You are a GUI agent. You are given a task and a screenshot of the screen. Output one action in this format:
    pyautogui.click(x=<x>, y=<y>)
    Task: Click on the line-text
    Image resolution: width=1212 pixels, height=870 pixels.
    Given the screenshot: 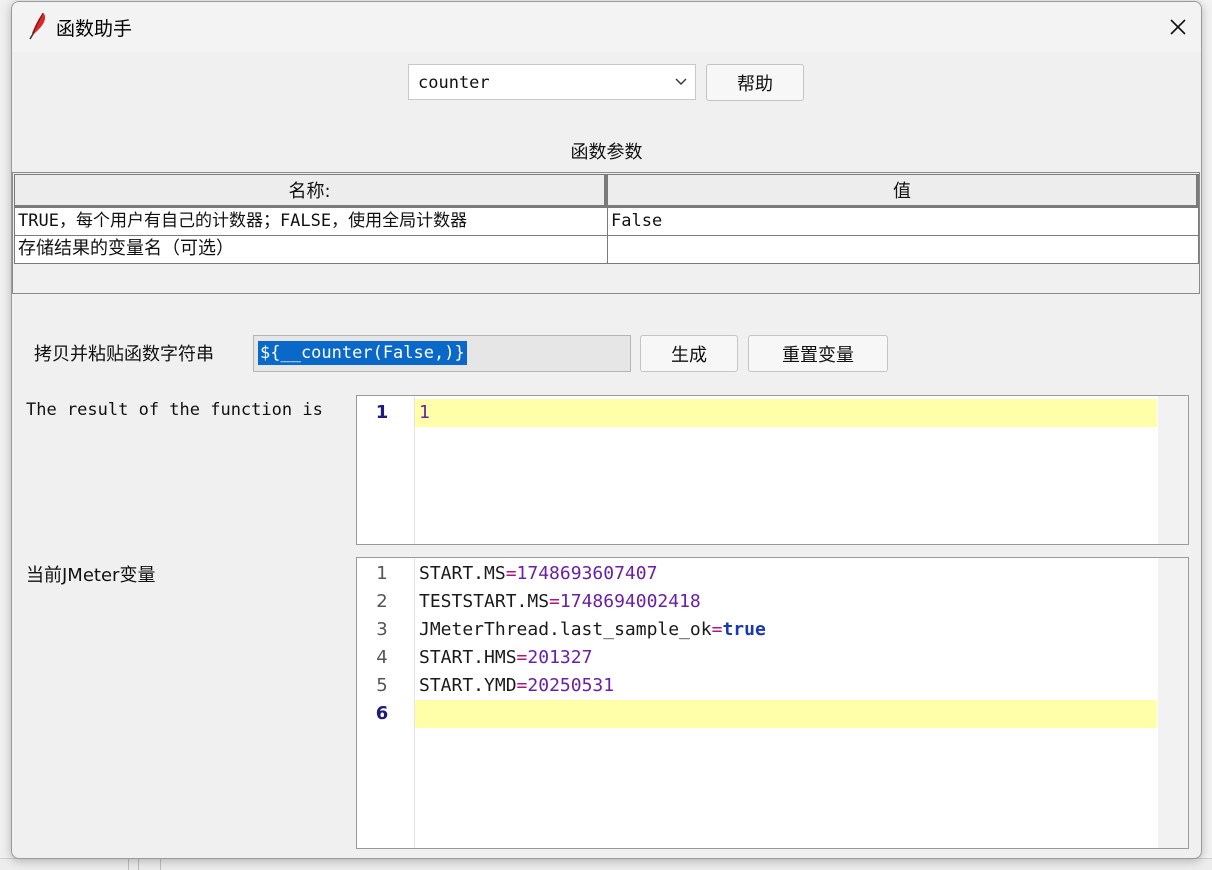 What is the action you would take?
    pyautogui.click(x=786, y=714)
    